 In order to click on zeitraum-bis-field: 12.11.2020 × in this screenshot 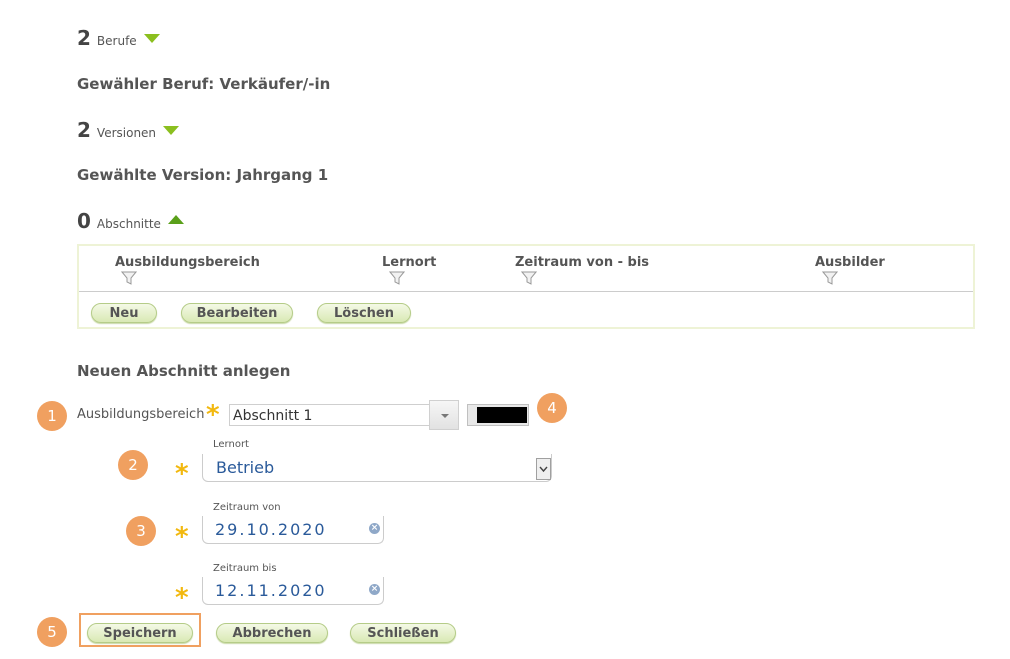, I will do `click(293, 591)`.